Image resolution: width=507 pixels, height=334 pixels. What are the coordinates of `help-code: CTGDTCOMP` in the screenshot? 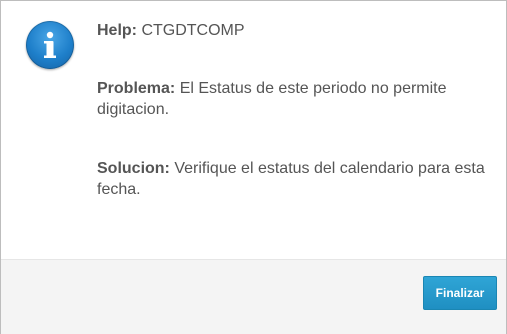 It's located at (193, 30).